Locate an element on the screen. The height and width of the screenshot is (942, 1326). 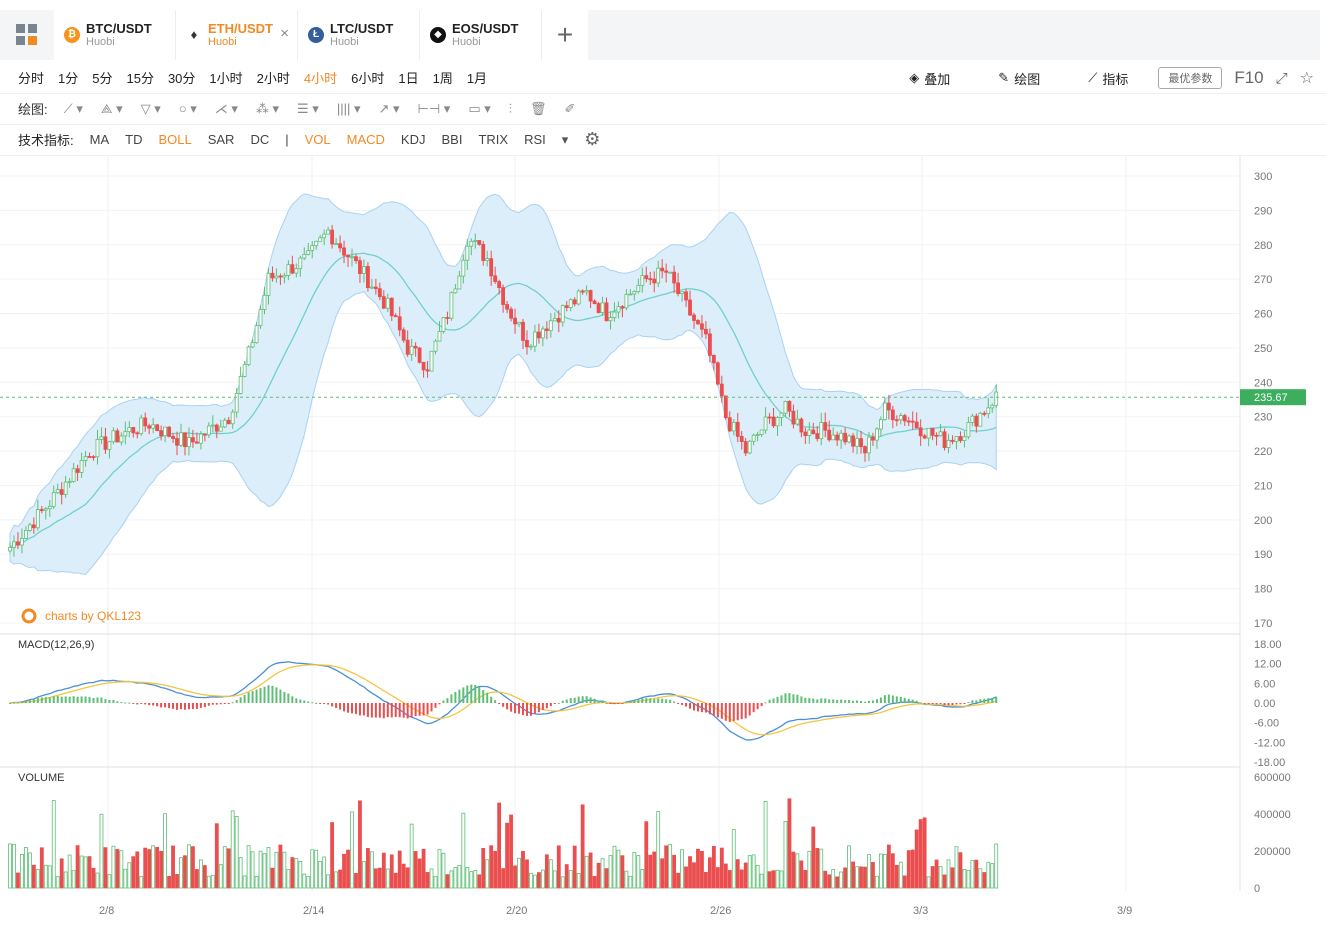
timeframe-4: 30分 is located at coordinates (181, 78).